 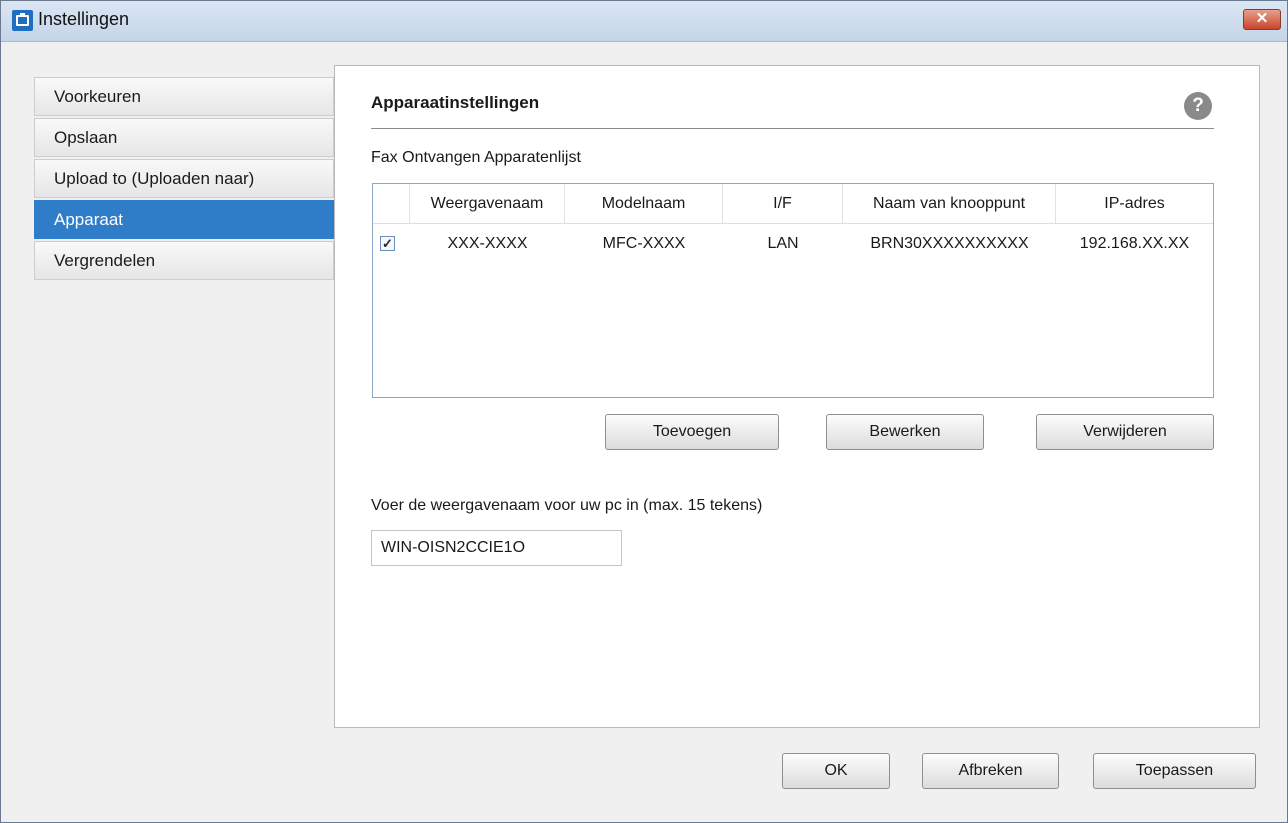 I want to click on cell-model-name: MFC-XXXX, so click(x=644, y=243).